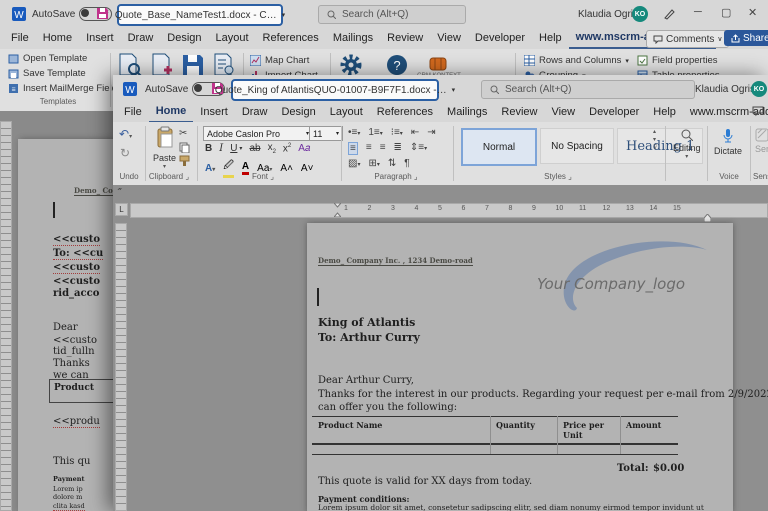 This screenshot has height=511, width=768. I want to click on superscript-button: x2, so click(287, 148).